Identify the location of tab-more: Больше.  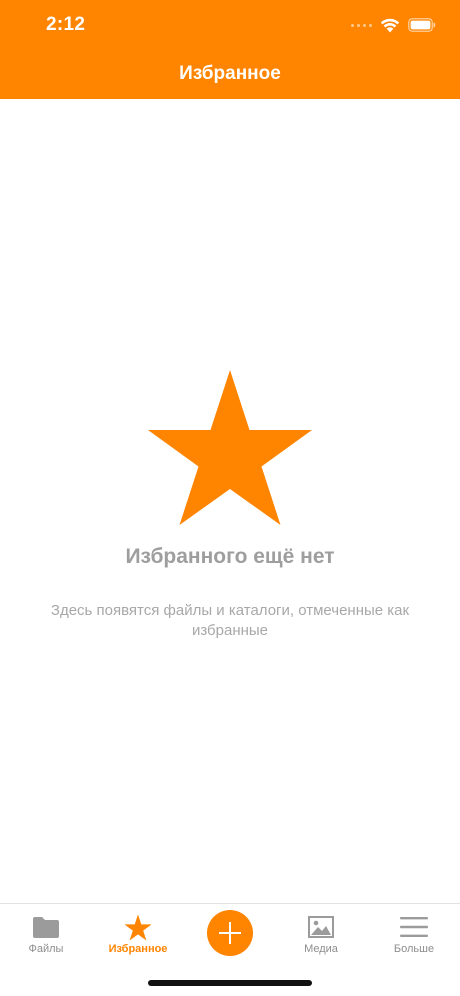
(414, 934).